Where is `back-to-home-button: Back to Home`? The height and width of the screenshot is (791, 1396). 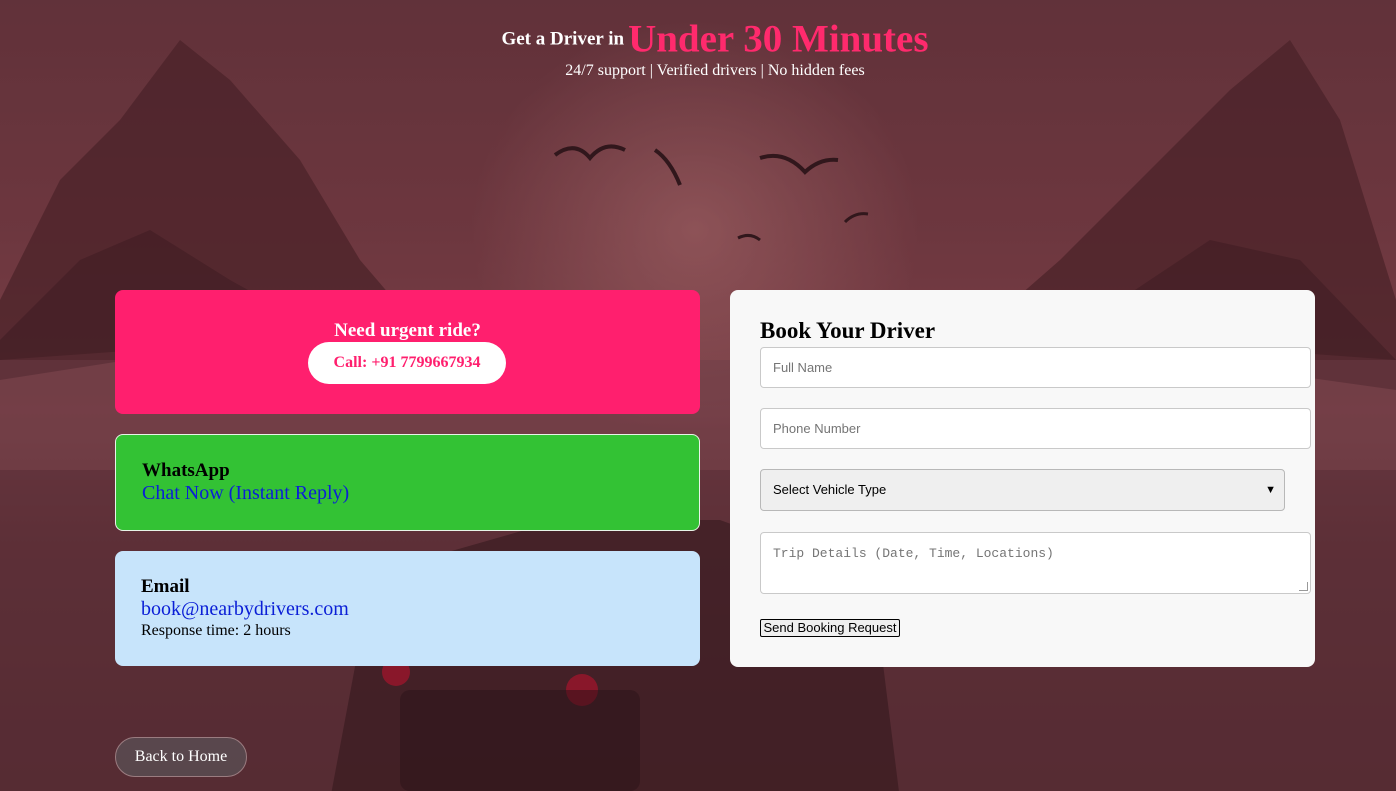
back-to-home-button: Back to Home is located at coordinates (181, 757).